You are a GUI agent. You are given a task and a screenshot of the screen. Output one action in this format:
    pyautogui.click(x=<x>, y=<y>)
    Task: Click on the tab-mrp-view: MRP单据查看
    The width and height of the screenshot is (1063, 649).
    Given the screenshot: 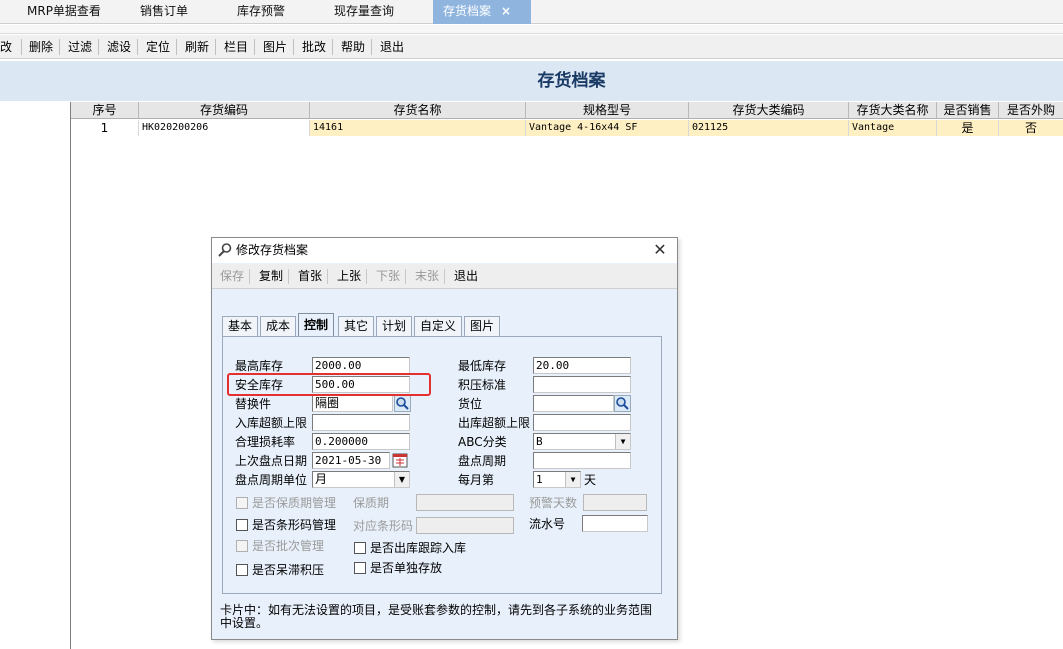 What is the action you would take?
    pyautogui.click(x=64, y=12)
    